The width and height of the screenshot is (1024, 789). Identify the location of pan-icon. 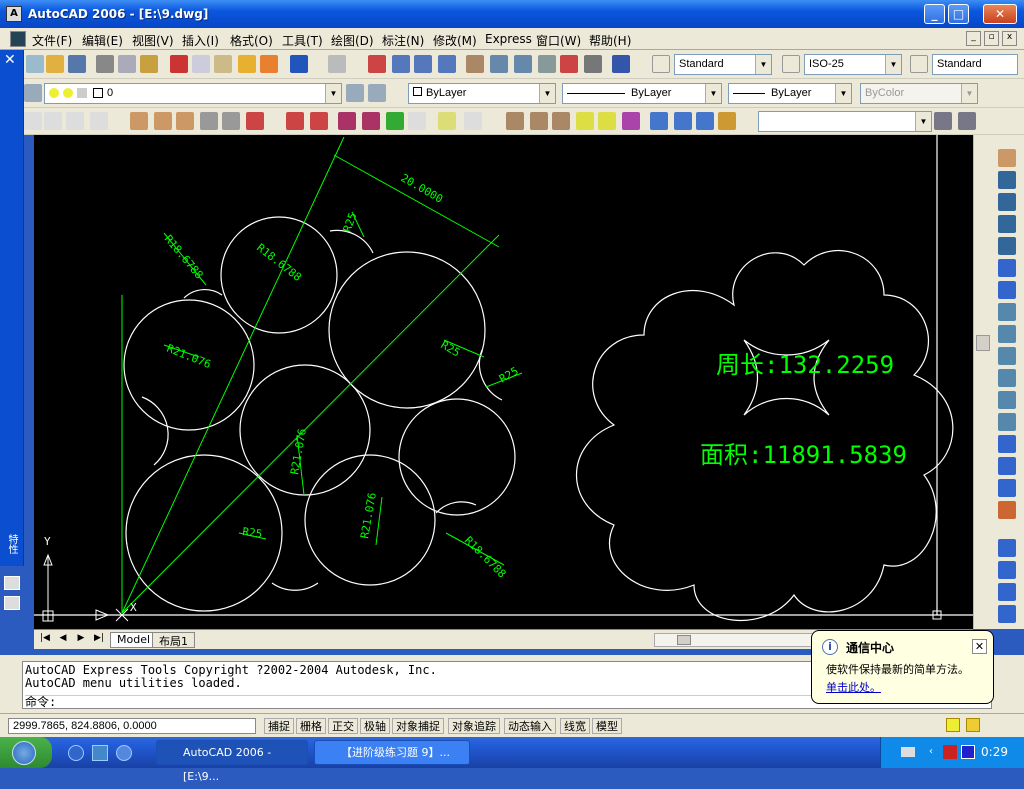
(377, 64).